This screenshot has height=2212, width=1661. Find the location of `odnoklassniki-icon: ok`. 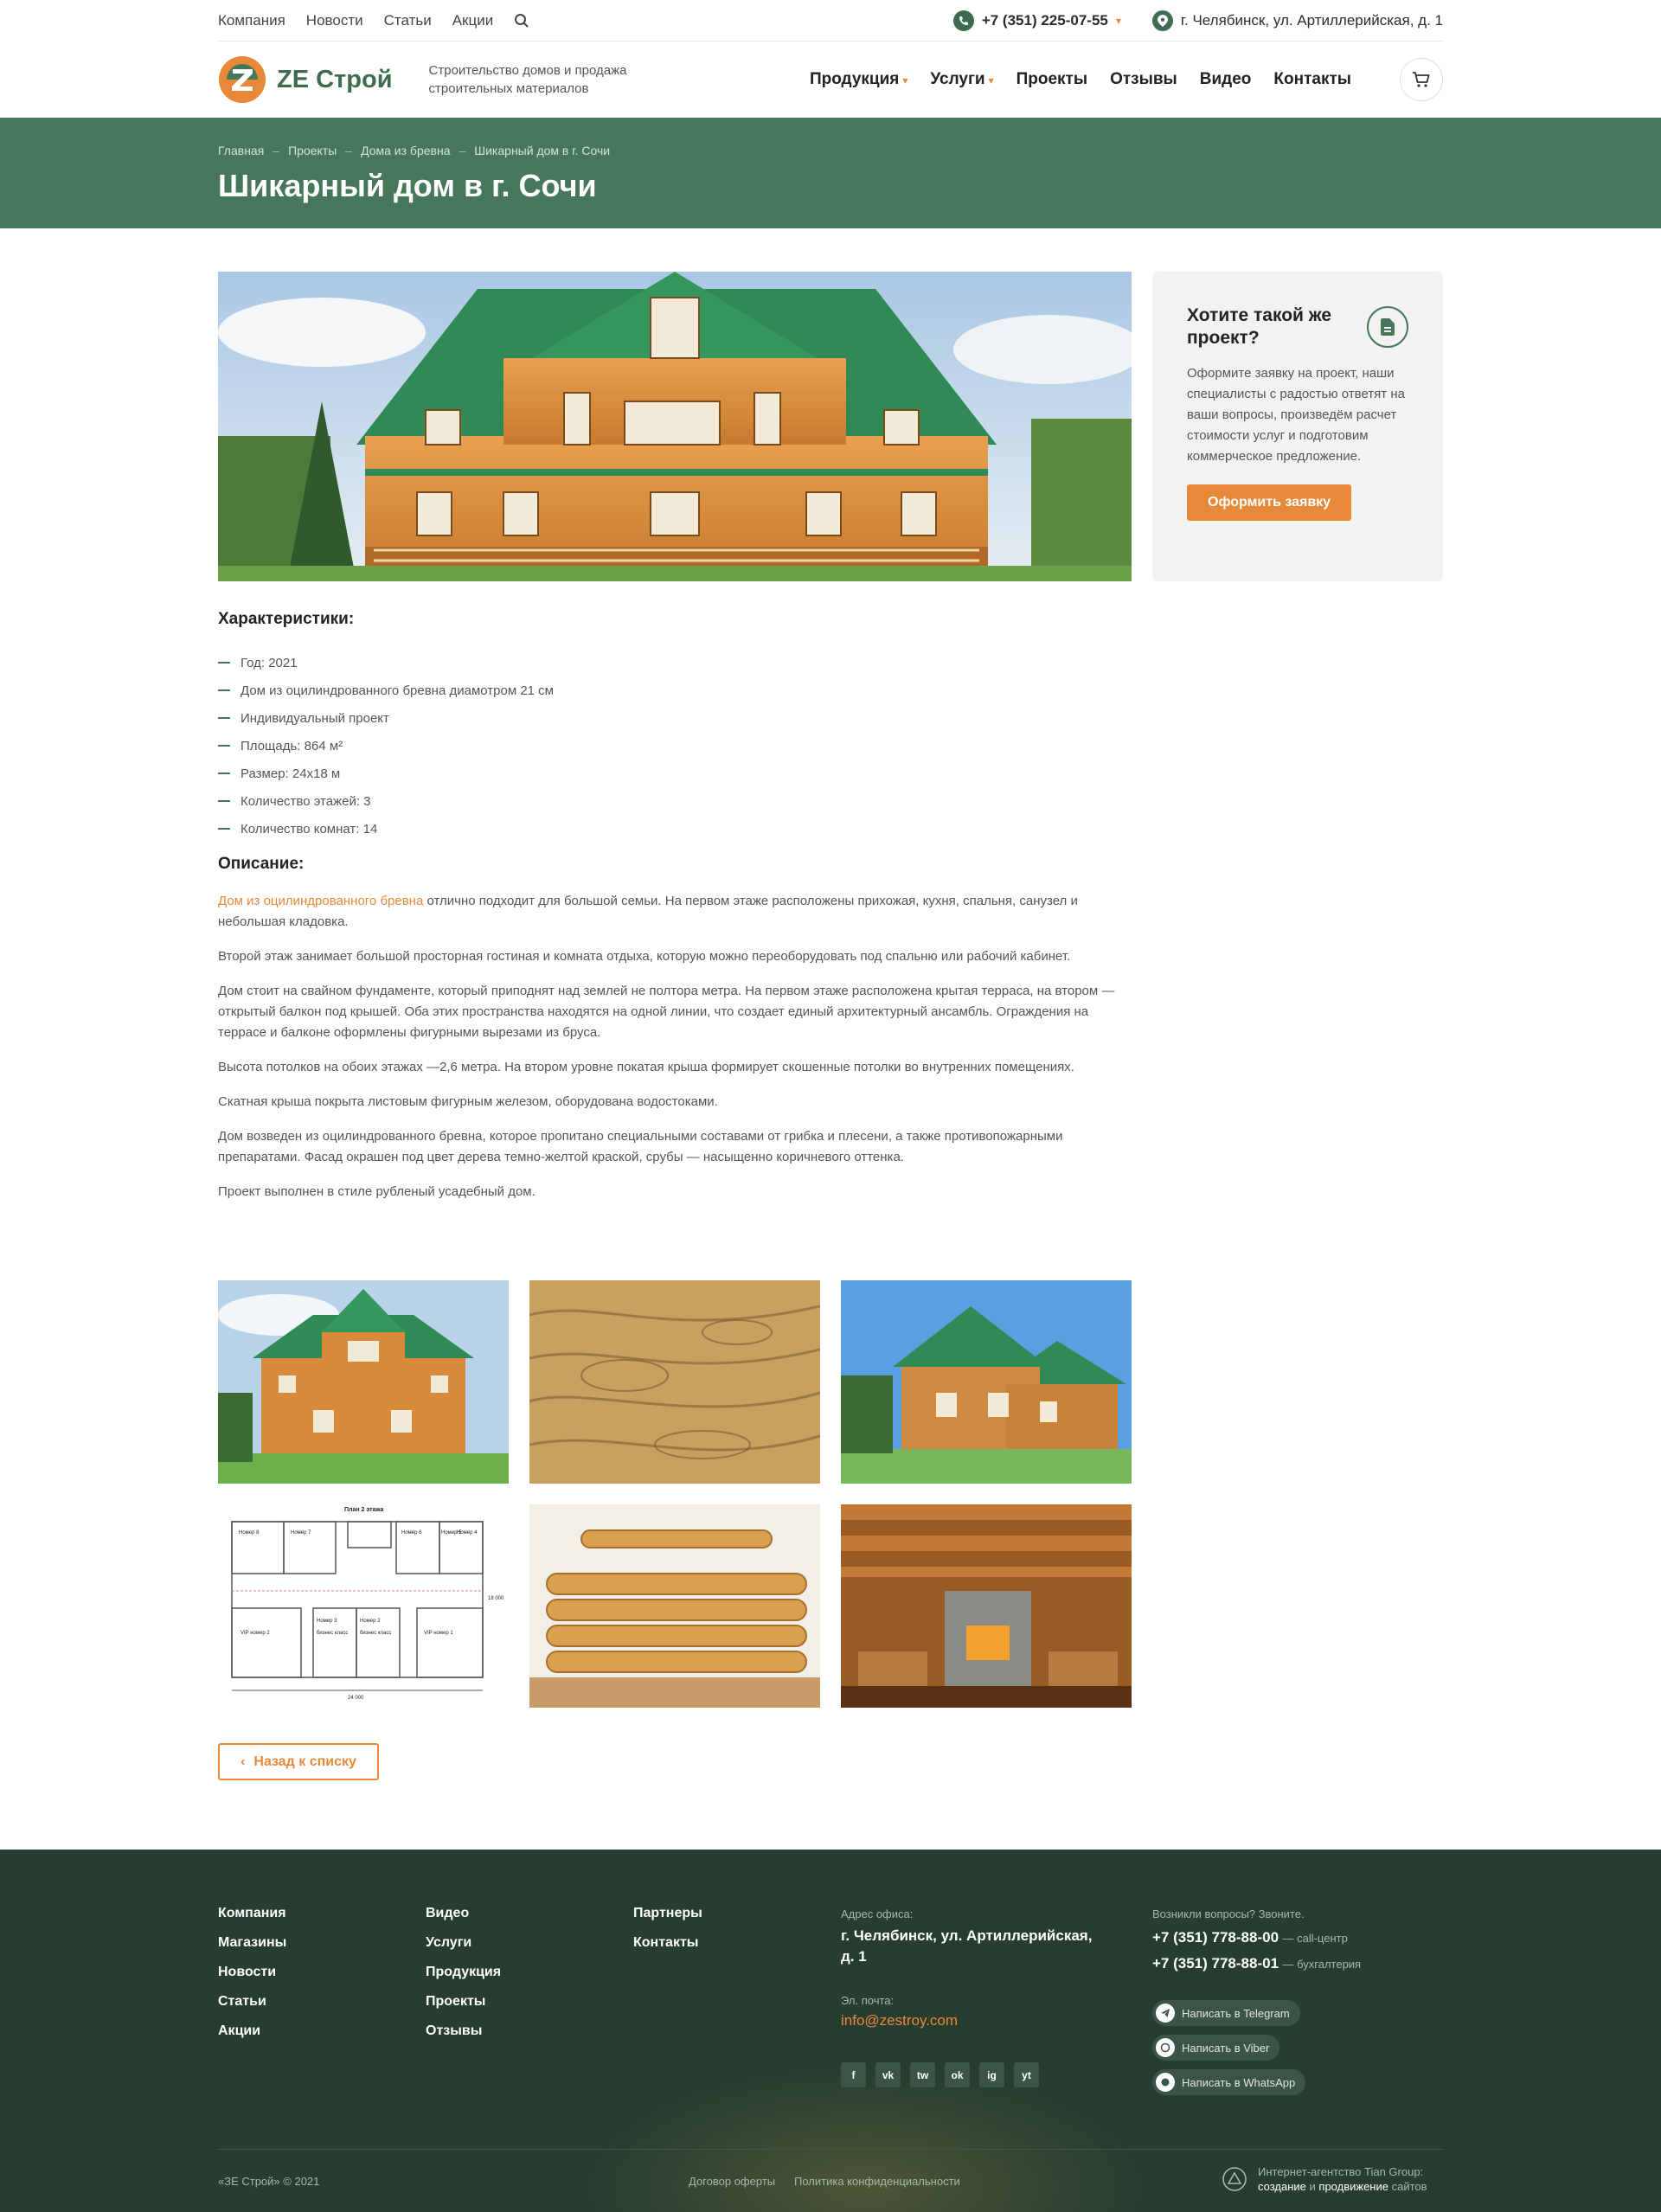

odnoklassniki-icon: ok is located at coordinates (958, 2074).